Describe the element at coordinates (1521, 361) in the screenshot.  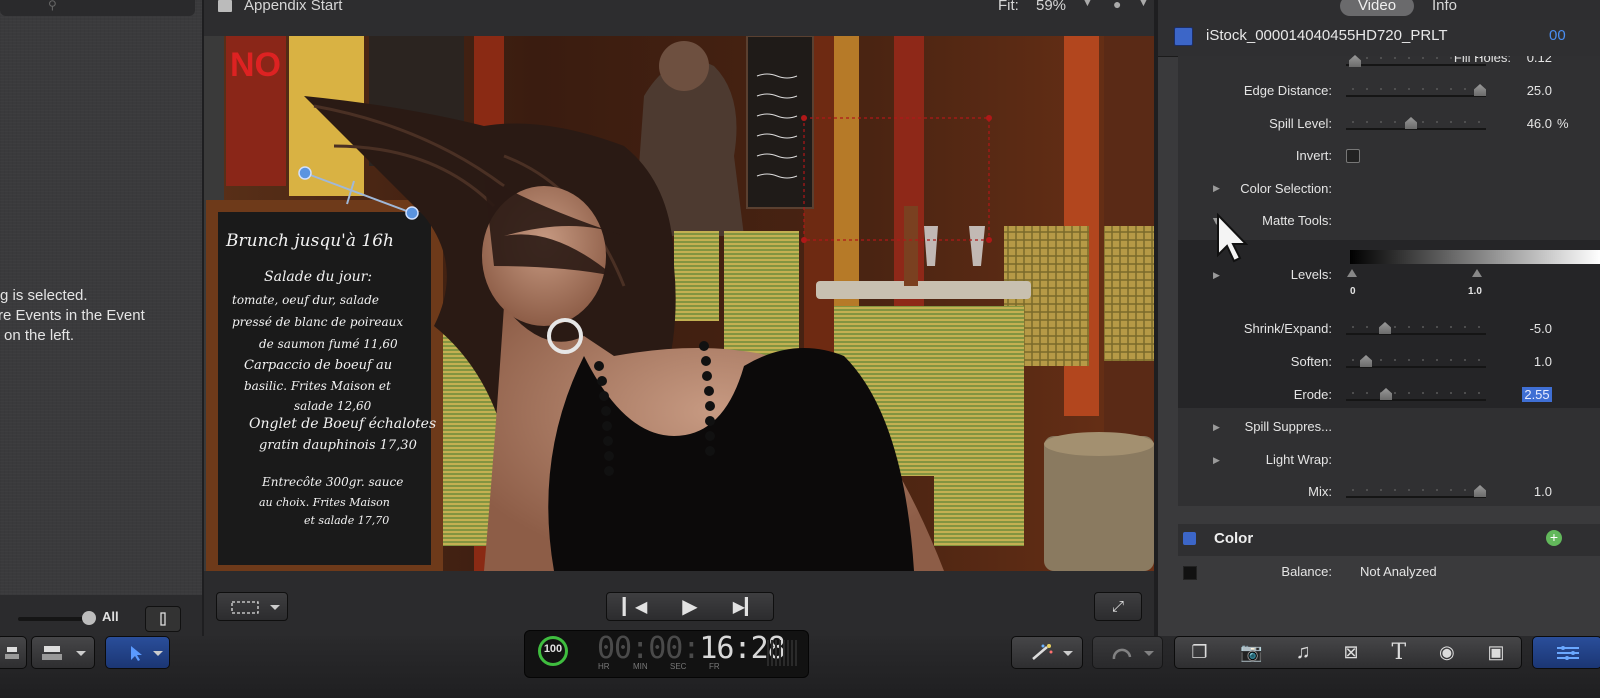
I see `soften-value: 1.0` at that location.